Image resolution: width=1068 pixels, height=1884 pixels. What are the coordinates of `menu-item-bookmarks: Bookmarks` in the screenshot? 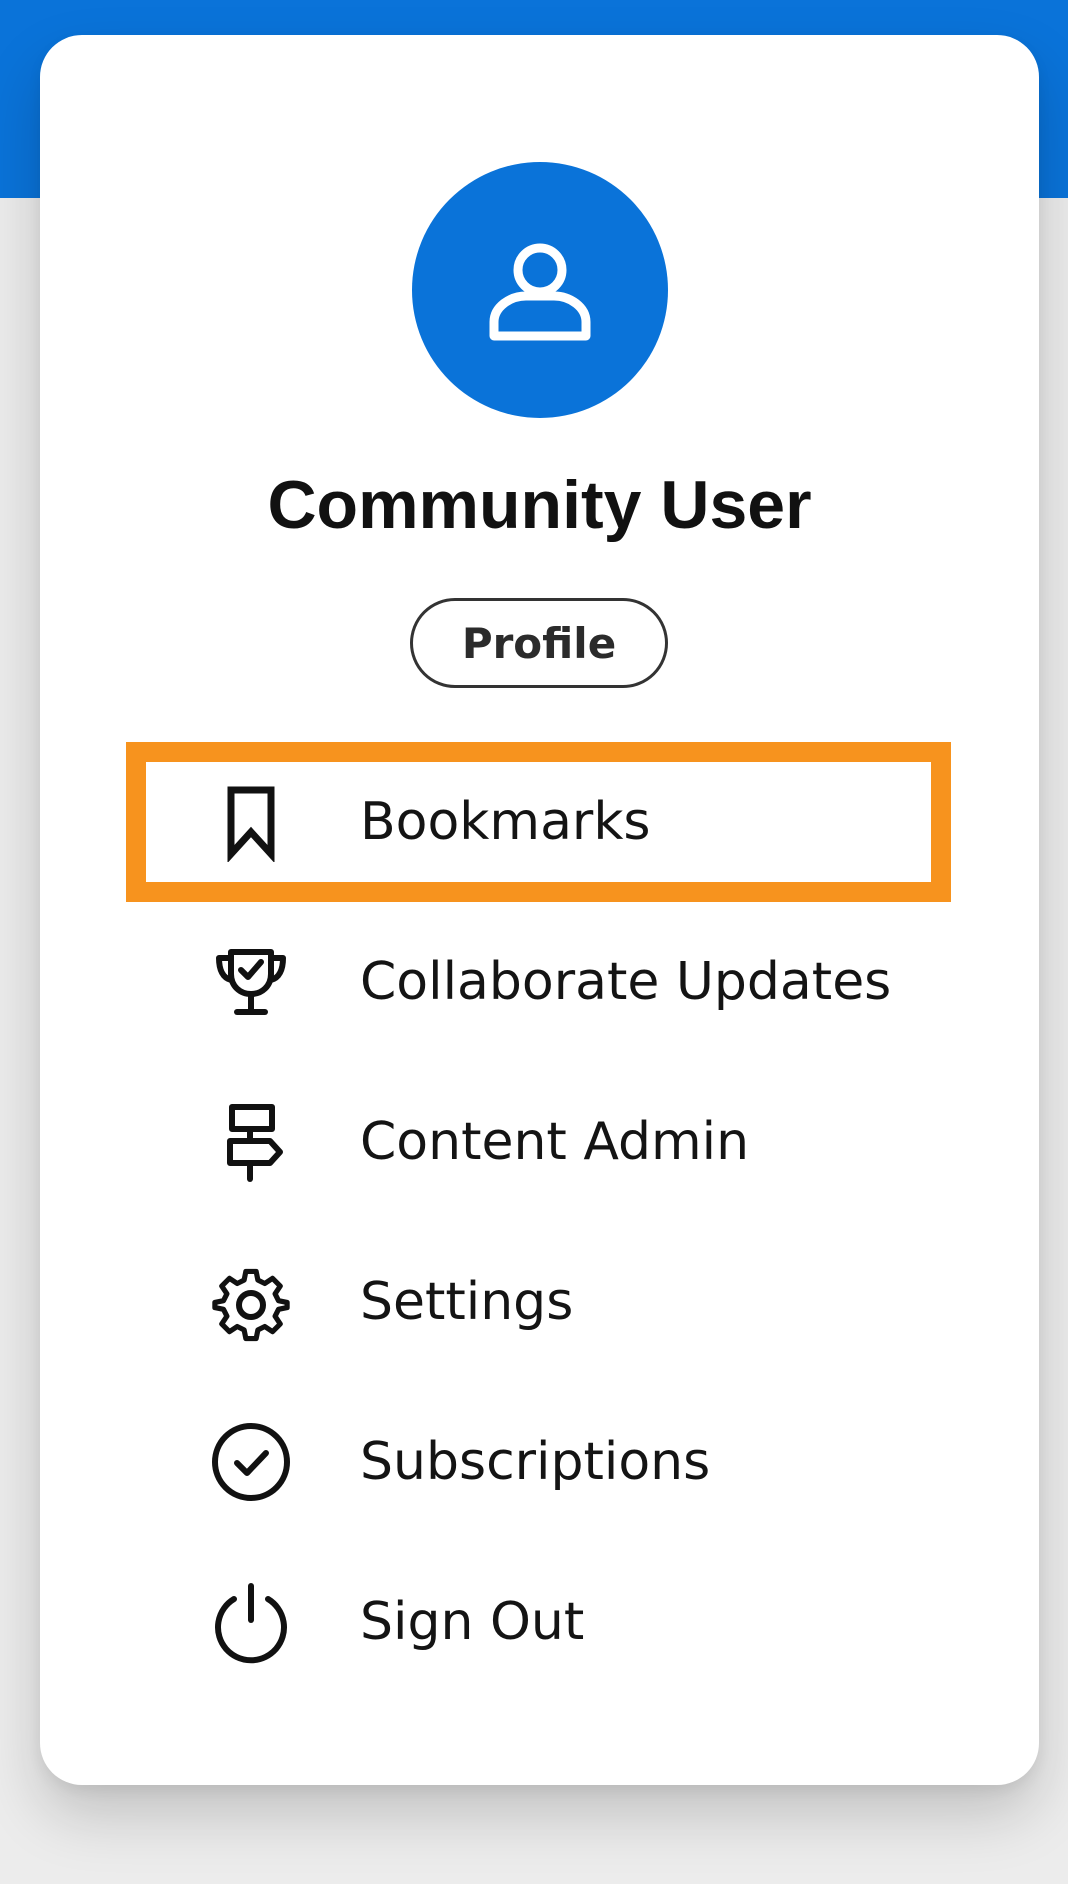 It's located at (538, 822).